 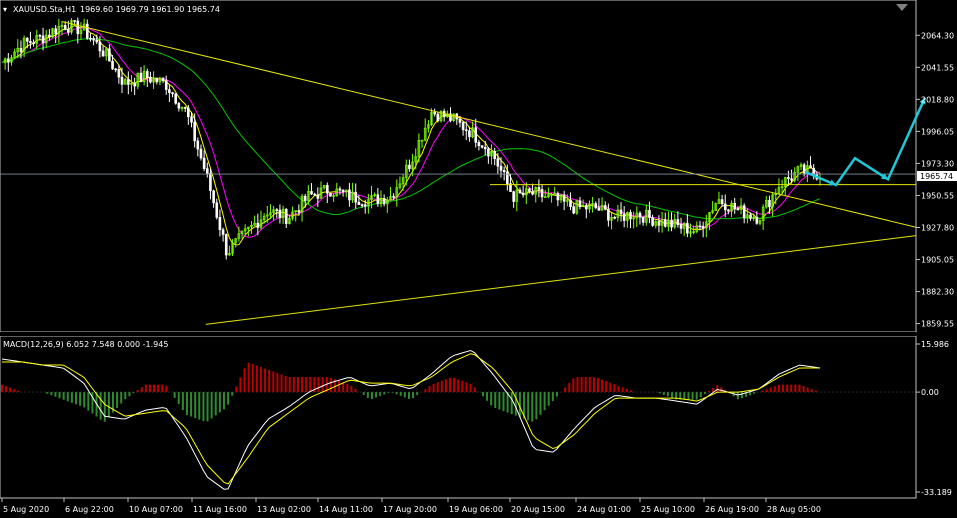 I want to click on time-tick-label: 14 Aug 11:00, so click(x=346, y=509).